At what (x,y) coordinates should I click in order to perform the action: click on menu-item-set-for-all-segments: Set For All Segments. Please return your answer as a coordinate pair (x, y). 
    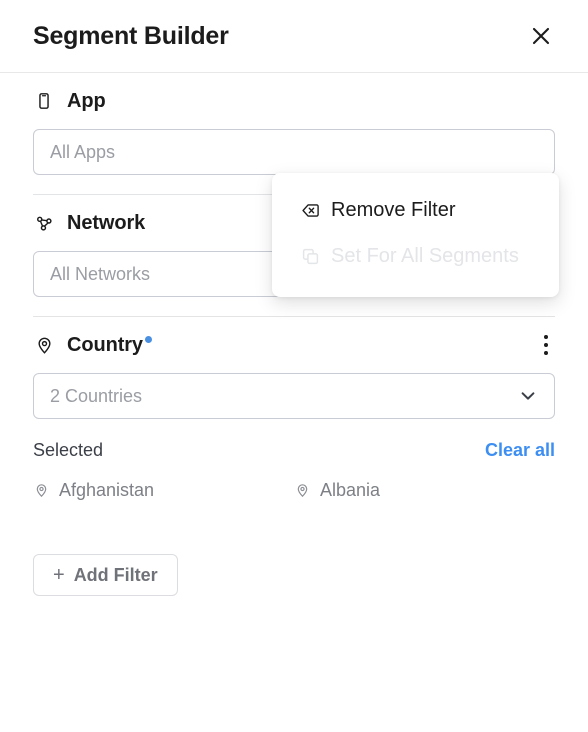
    Looking at the image, I should click on (415, 256).